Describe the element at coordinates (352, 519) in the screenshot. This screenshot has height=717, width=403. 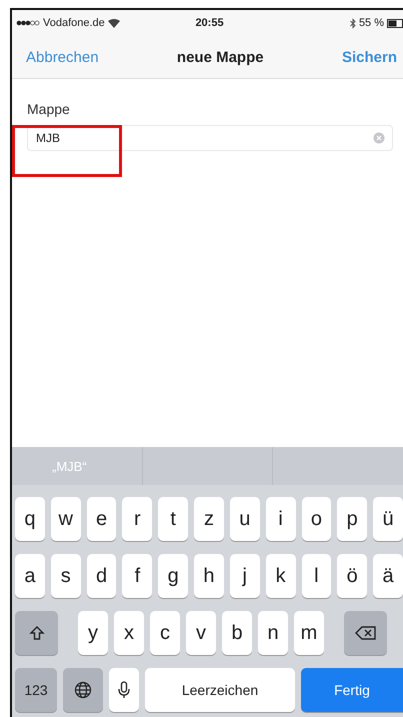
I see `key: p` at that location.